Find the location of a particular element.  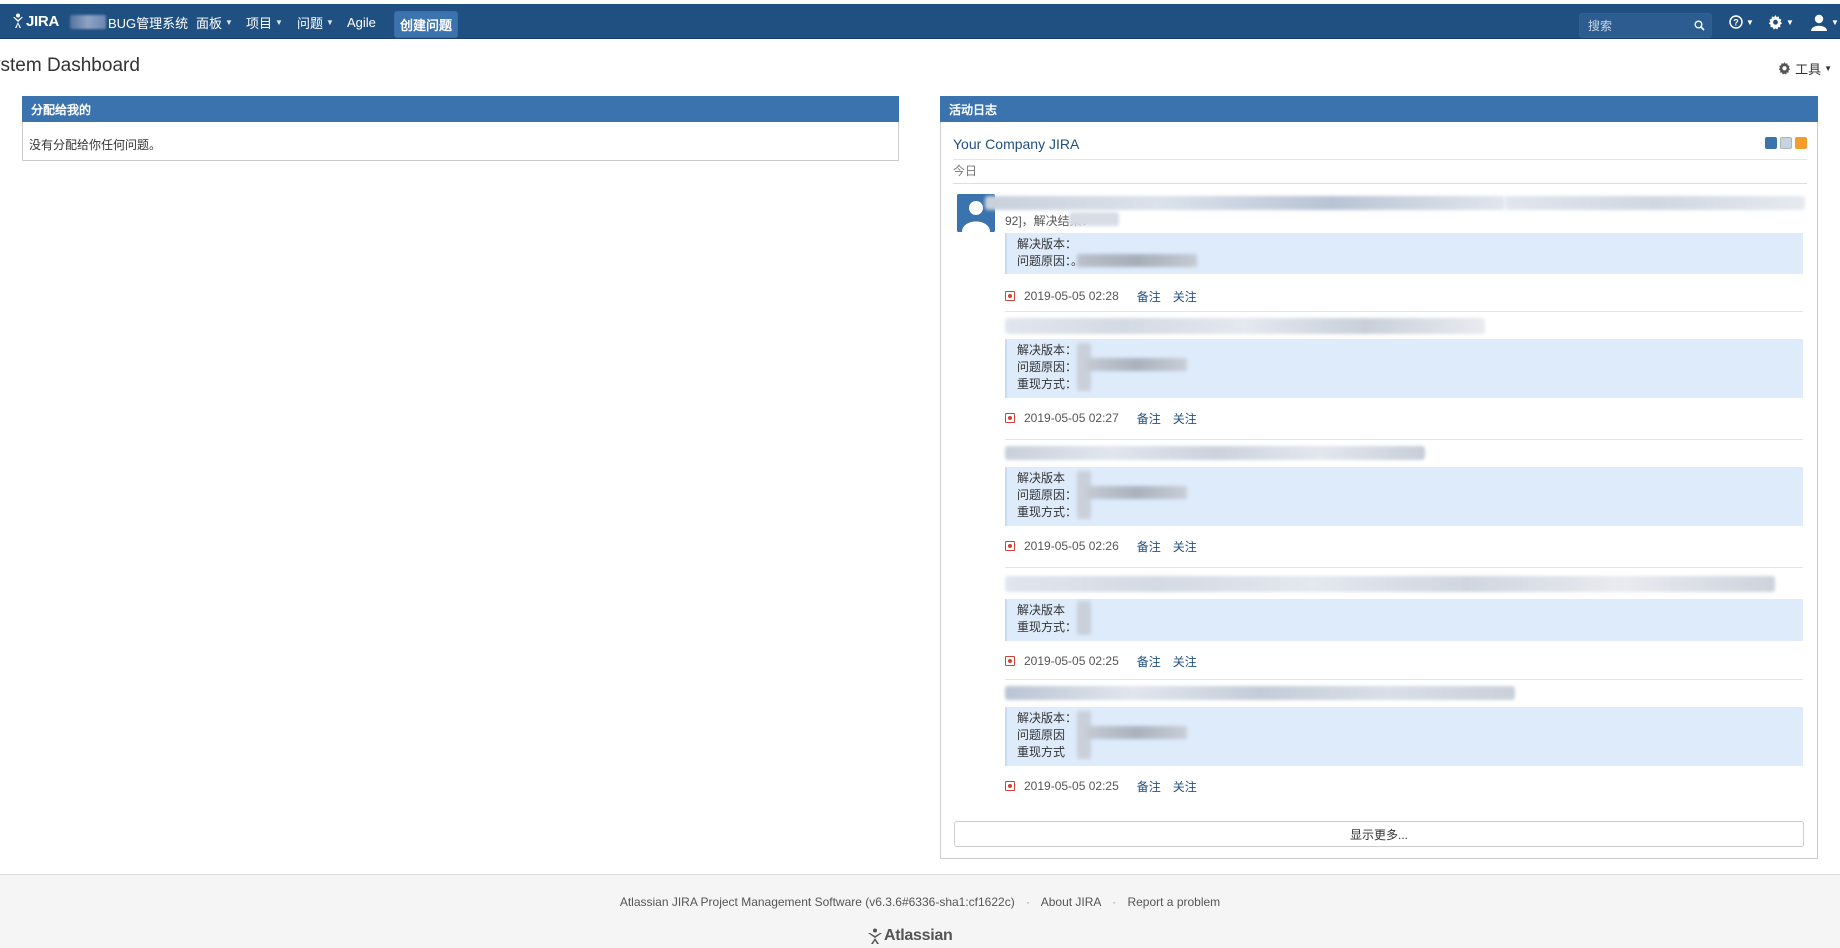

nav-issues-label: 问题 is located at coordinates (310, 23).